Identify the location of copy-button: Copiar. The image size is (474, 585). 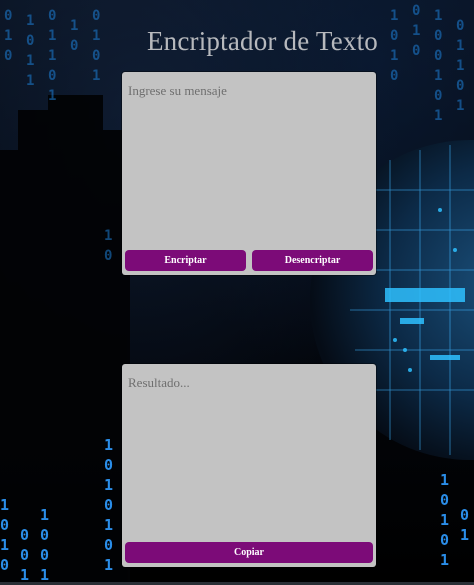
(249, 552).